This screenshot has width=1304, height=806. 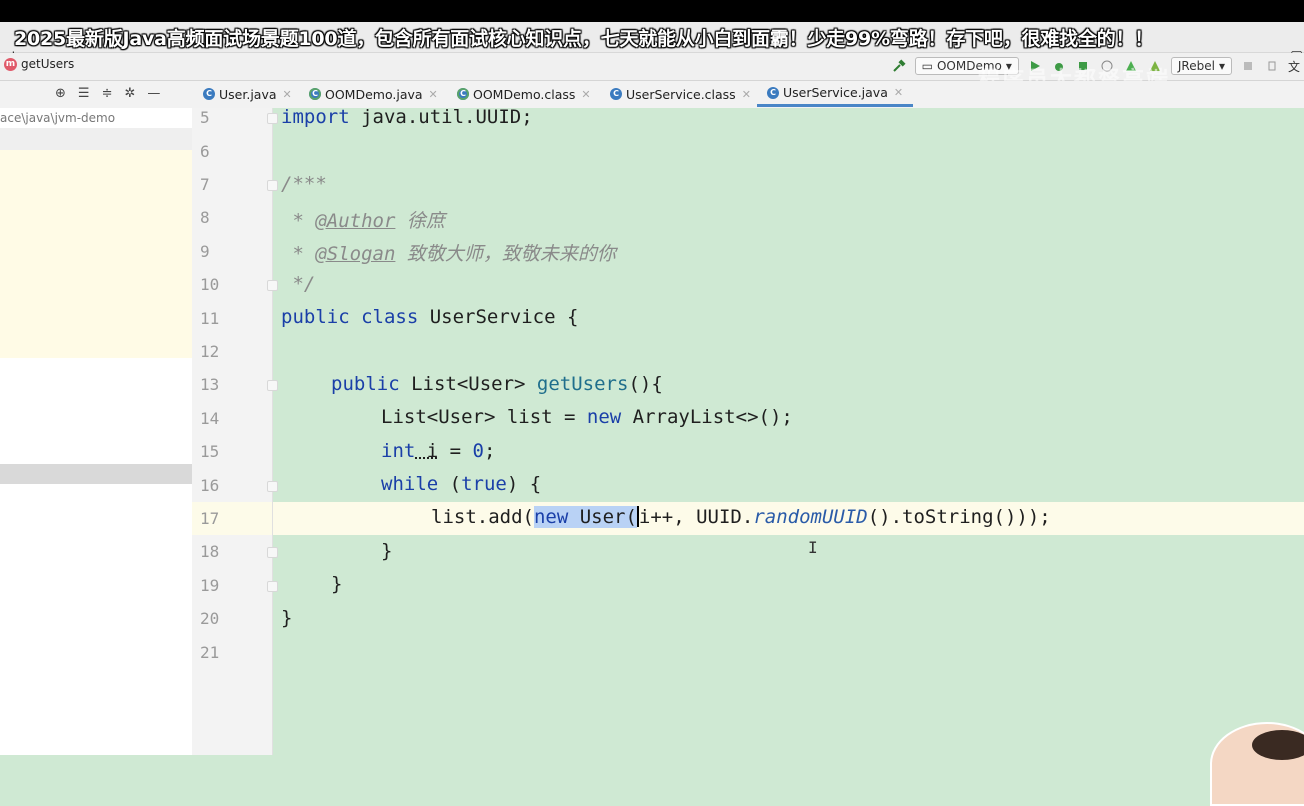 What do you see at coordinates (1222, 66) in the screenshot?
I see `chevron-down-icon: ▾` at bounding box center [1222, 66].